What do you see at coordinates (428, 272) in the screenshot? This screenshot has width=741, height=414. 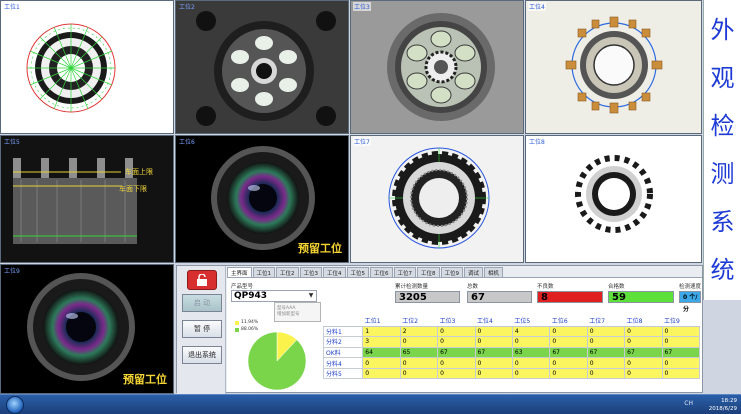 I see `tab-station-8: 工位8` at bounding box center [428, 272].